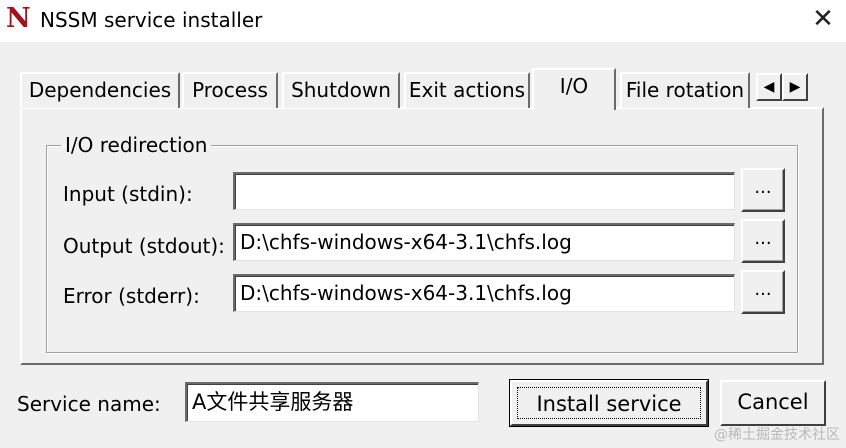  Describe the element at coordinates (769, 87) in the screenshot. I see `tab-scroll-left-icon: ◀` at that location.